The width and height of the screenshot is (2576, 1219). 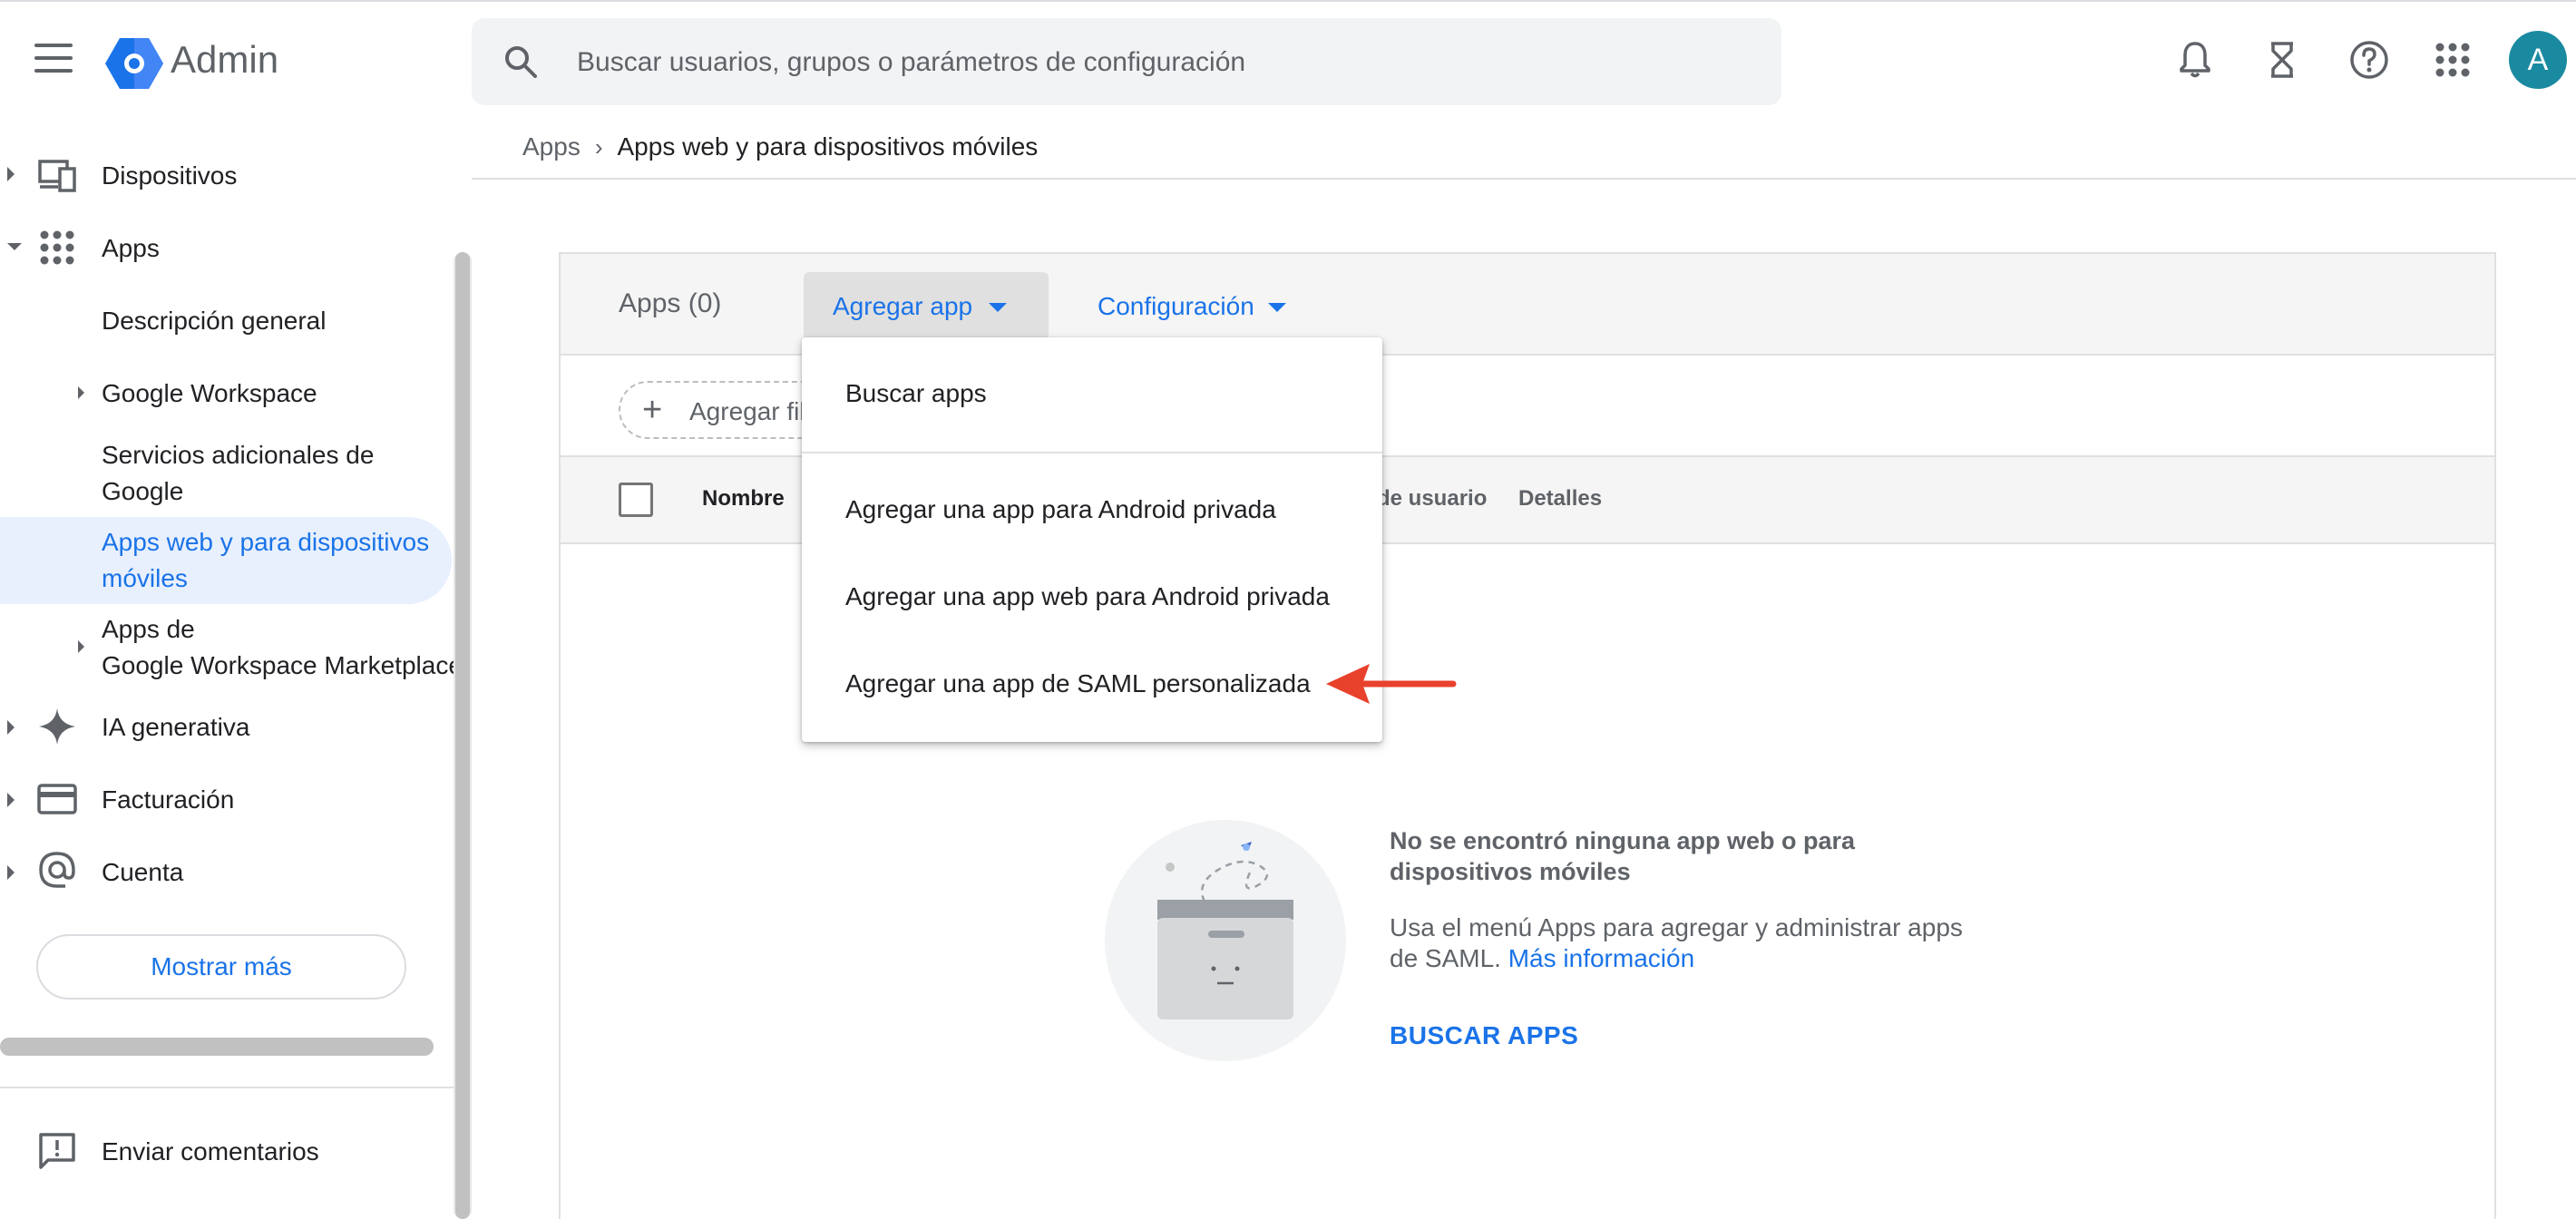 What do you see at coordinates (743, 499) in the screenshot?
I see `column-name: Nombre` at bounding box center [743, 499].